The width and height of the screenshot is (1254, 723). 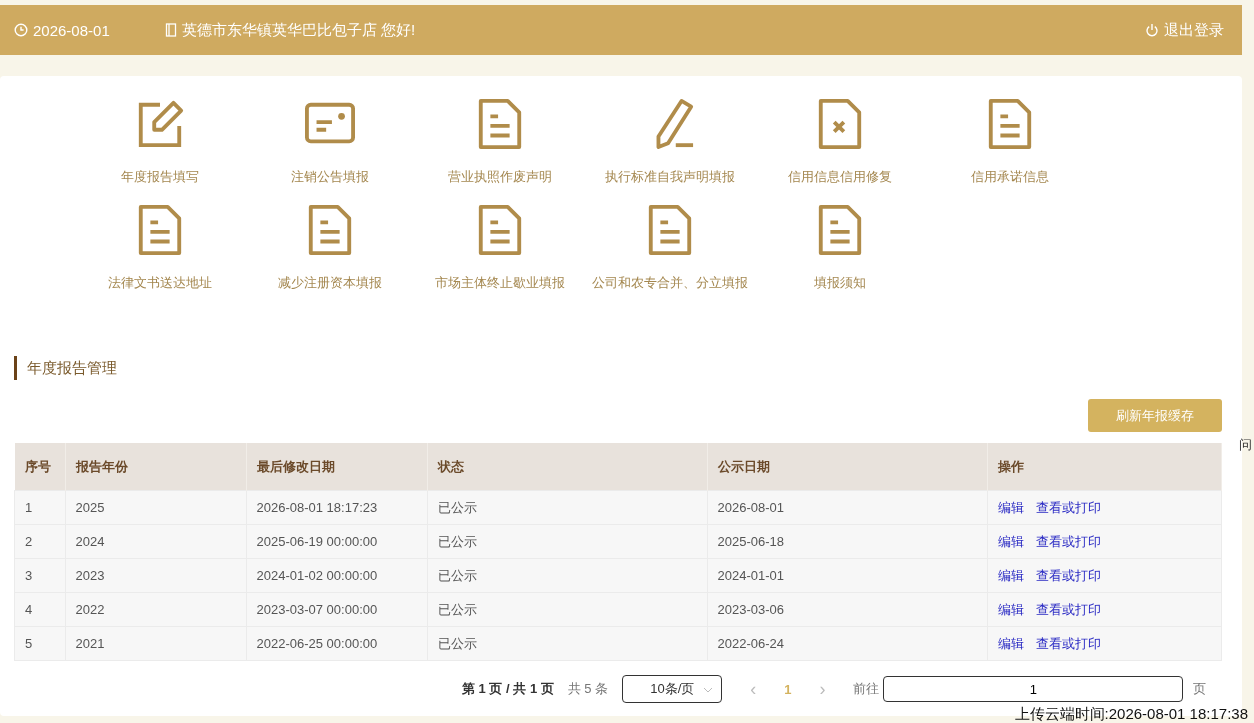 I want to click on shortcut-link: 执行标准自我声明填报, so click(x=670, y=142).